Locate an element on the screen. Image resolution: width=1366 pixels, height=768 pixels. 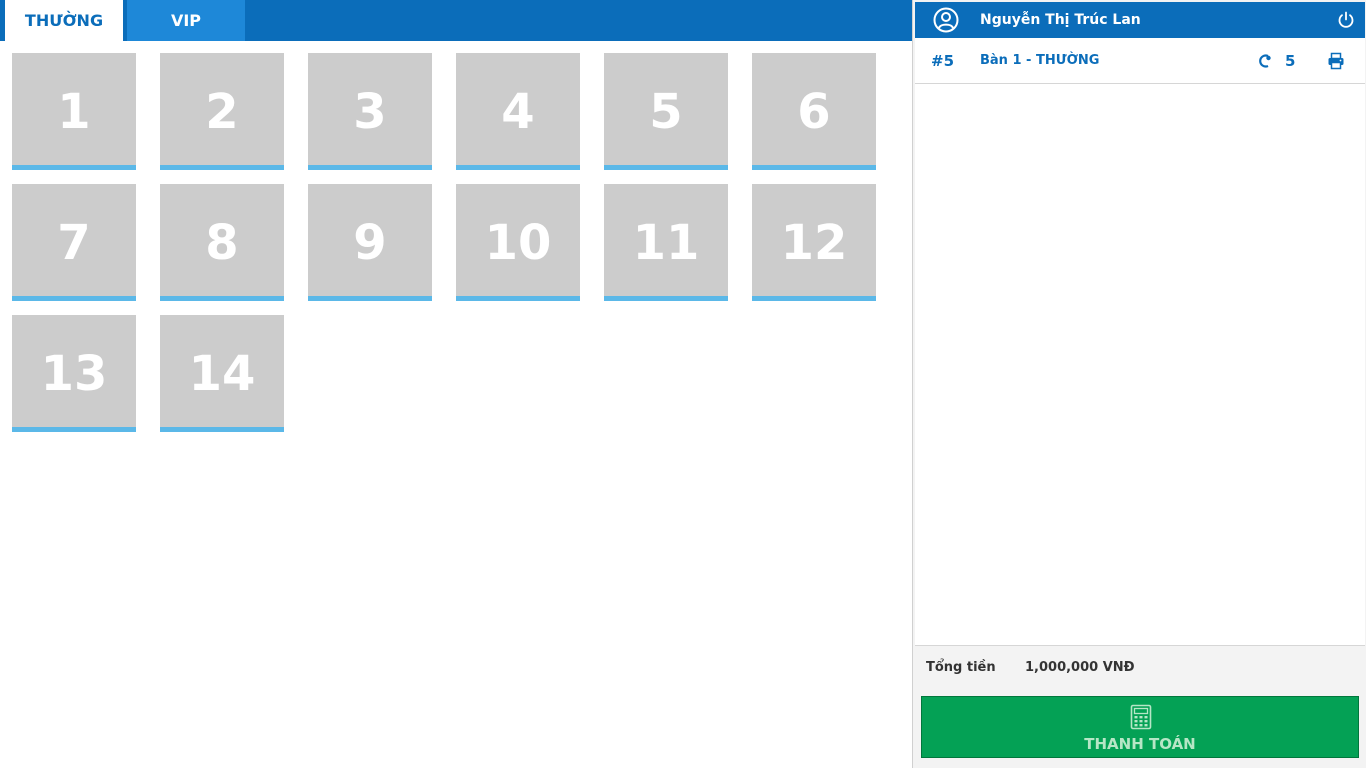
table-tile-10: 10 is located at coordinates (518, 242).